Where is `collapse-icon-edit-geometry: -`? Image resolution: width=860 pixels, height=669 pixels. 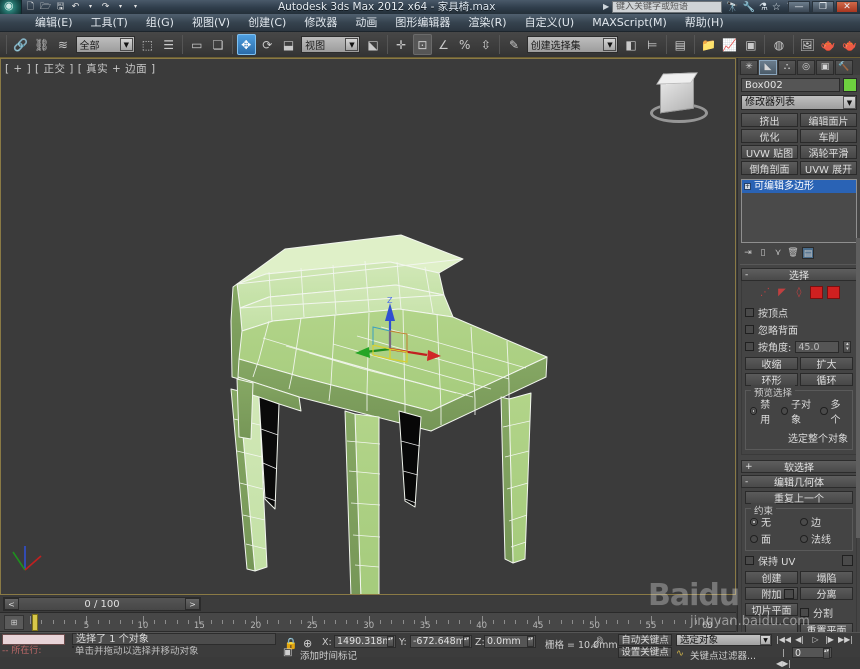
collapse-icon-edit-geometry: - is located at coordinates (746, 482).